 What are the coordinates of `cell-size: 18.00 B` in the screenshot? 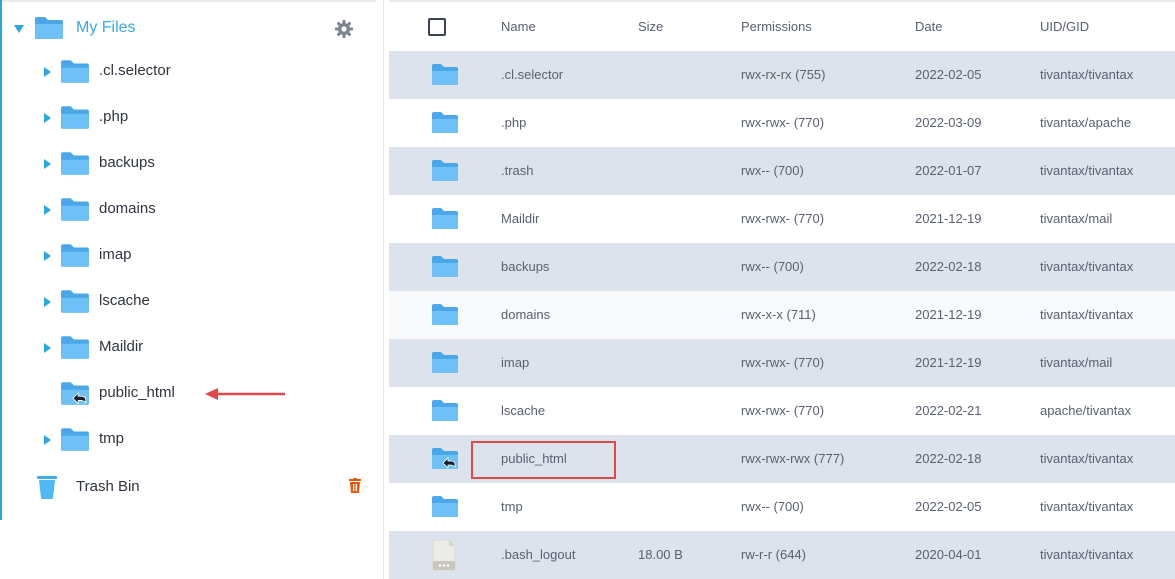 It's located at (660, 554).